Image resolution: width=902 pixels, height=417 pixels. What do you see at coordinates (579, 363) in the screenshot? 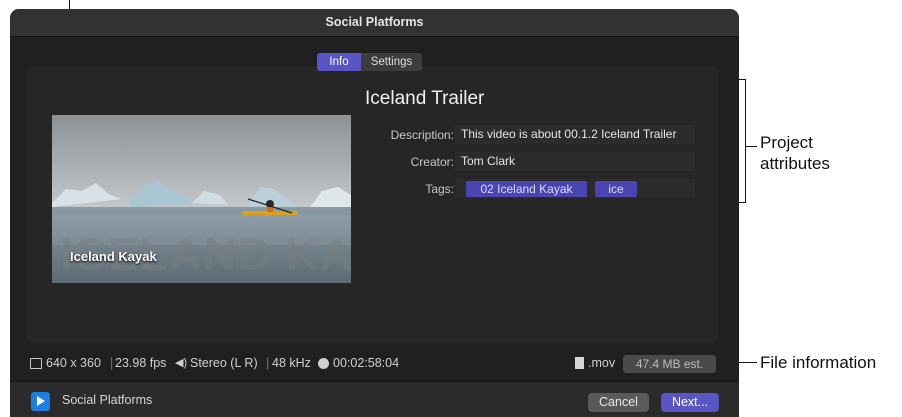
I see `document-icon` at bounding box center [579, 363].